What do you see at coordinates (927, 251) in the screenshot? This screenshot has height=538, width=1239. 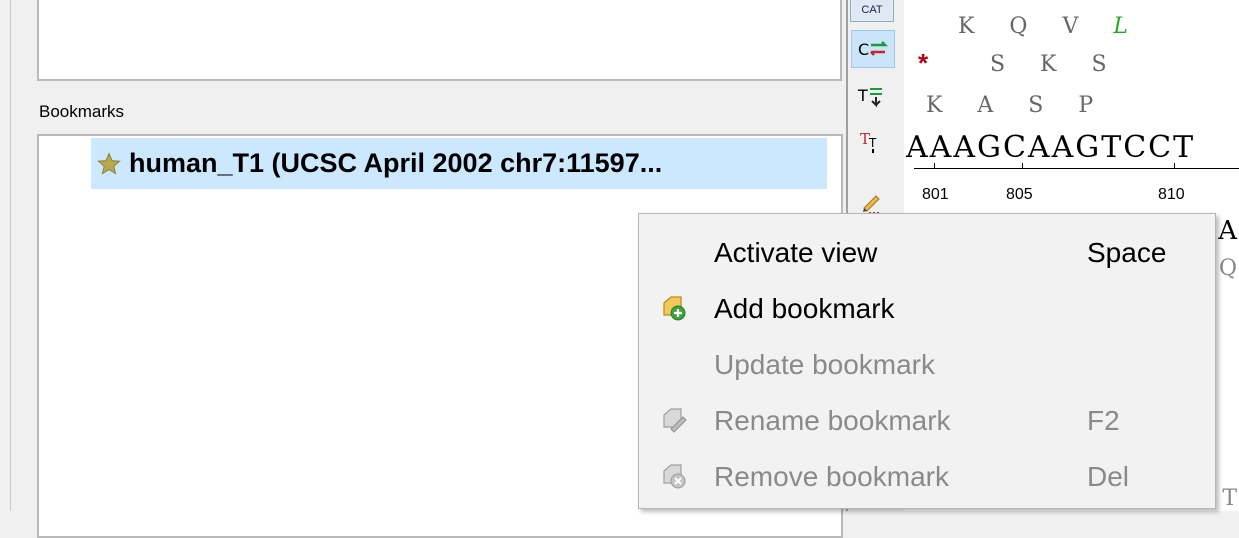 I see `menu-item-activate-view: Activate view Space` at bounding box center [927, 251].